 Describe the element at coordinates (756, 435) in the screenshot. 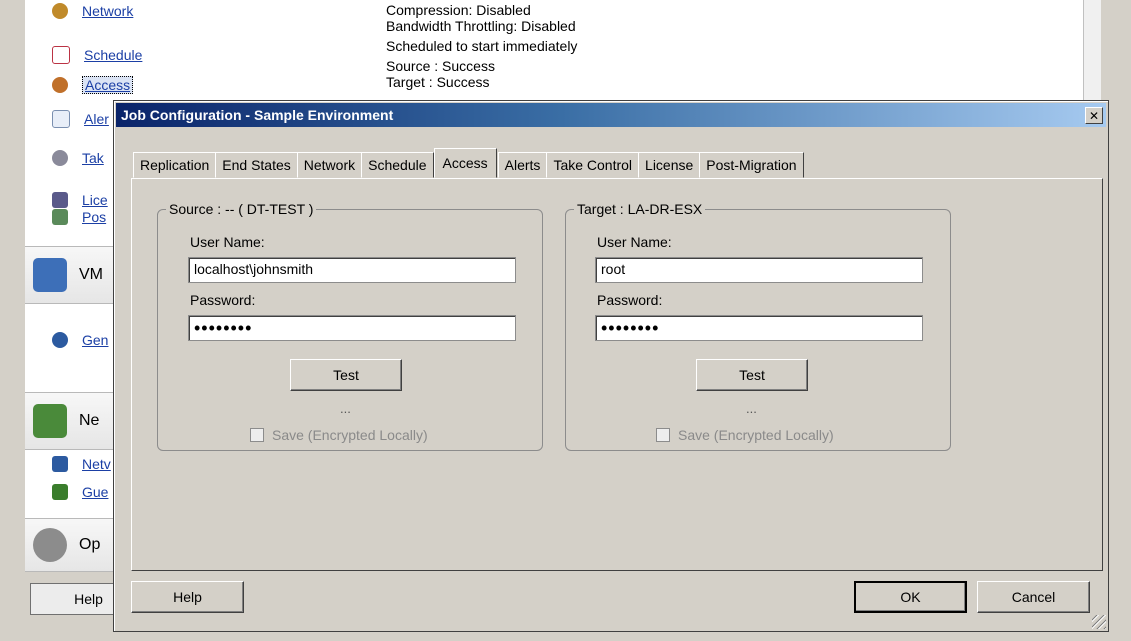

I see `target-save-label: Save (Encrypted Locally)` at that location.